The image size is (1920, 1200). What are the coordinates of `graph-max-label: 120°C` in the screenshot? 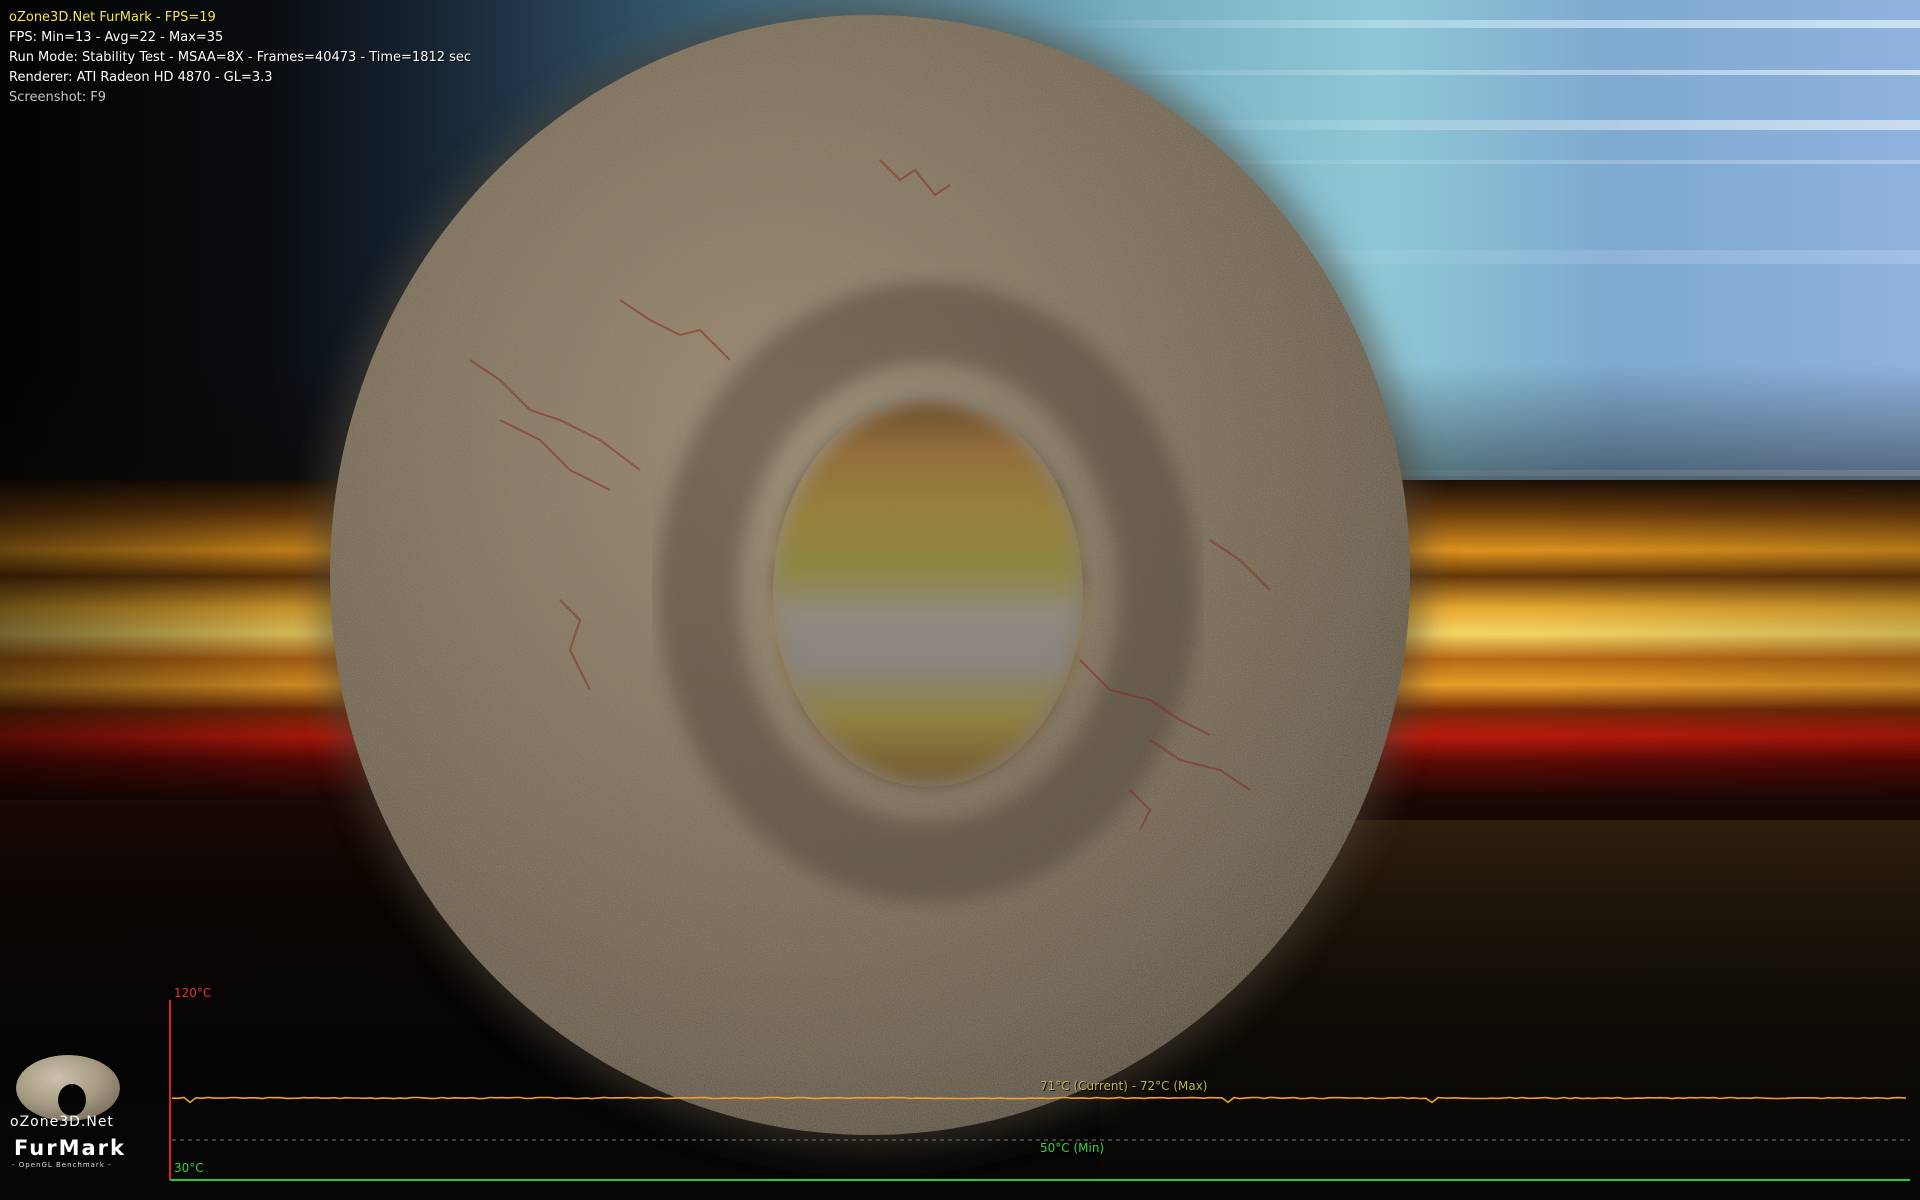 It's located at (193, 993).